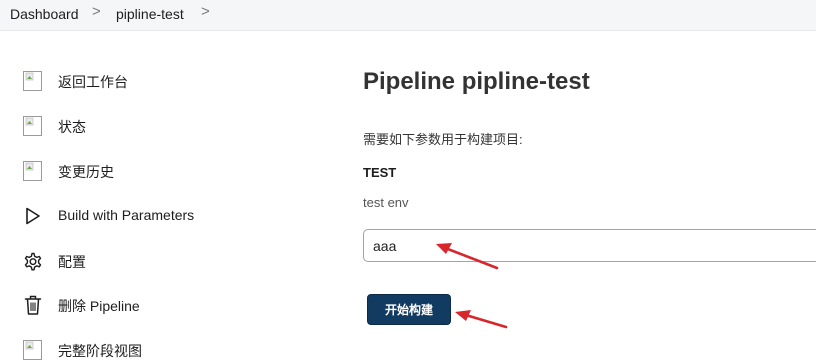  Describe the element at coordinates (126, 215) in the screenshot. I see `sidebar-item-label: Build with Parameters` at that location.